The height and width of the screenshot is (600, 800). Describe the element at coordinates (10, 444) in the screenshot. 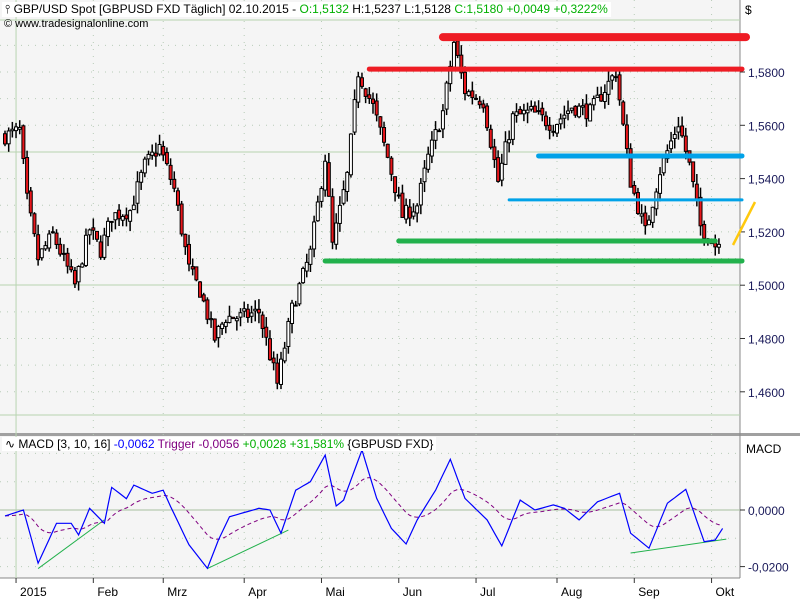

I see `macd-icon: ∿` at that location.